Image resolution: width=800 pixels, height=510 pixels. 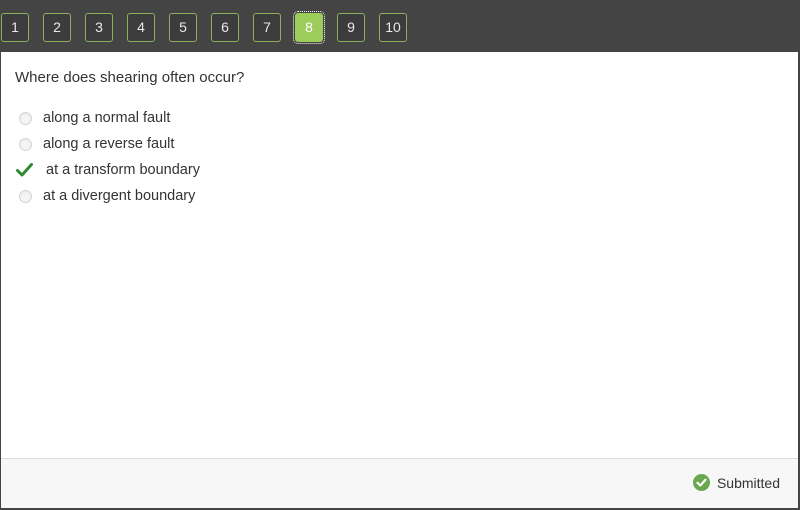 I want to click on question-6-button: 6, so click(x=225, y=27).